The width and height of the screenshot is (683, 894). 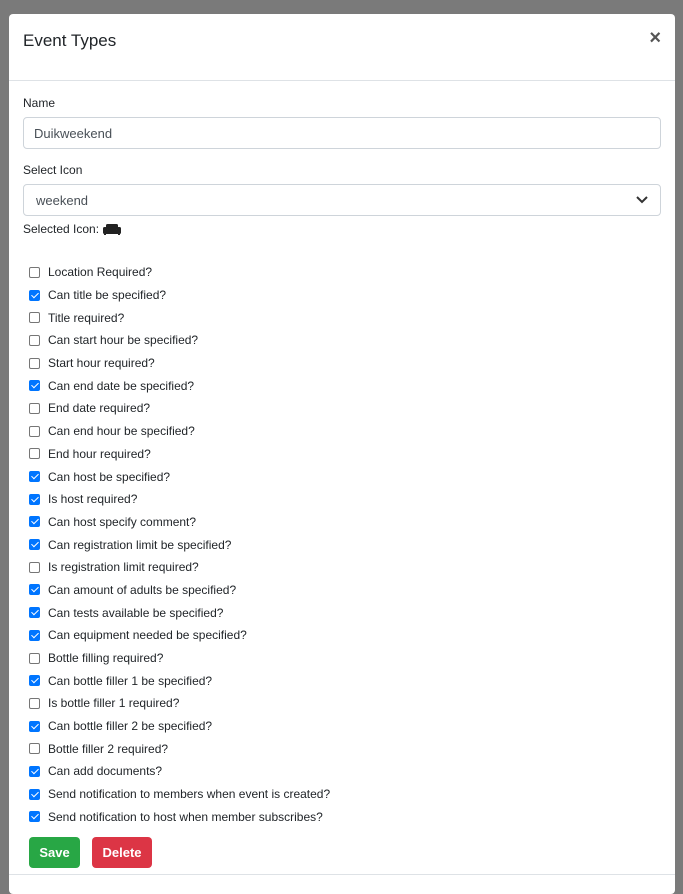 What do you see at coordinates (93, 499) in the screenshot?
I see `option-label: Is host required?` at bounding box center [93, 499].